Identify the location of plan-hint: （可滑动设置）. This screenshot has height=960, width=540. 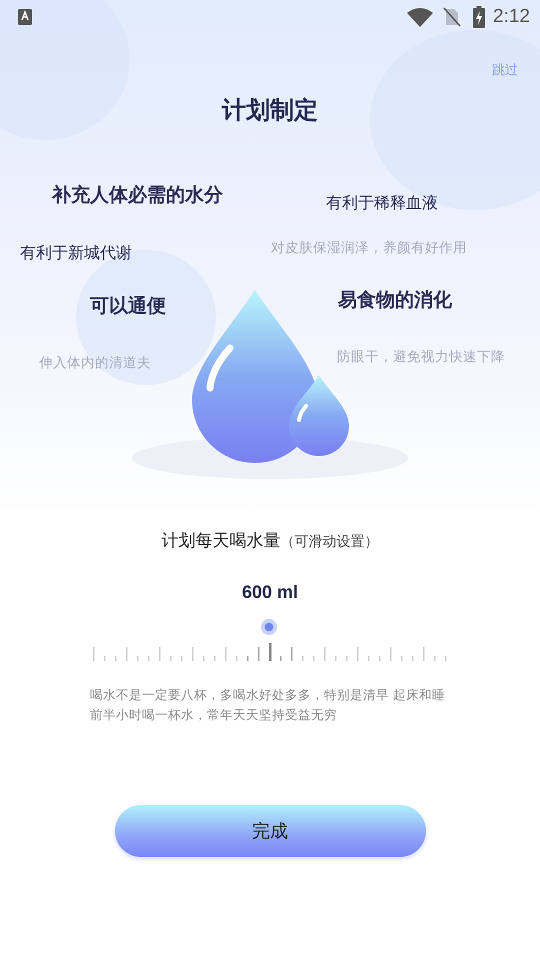
(329, 542).